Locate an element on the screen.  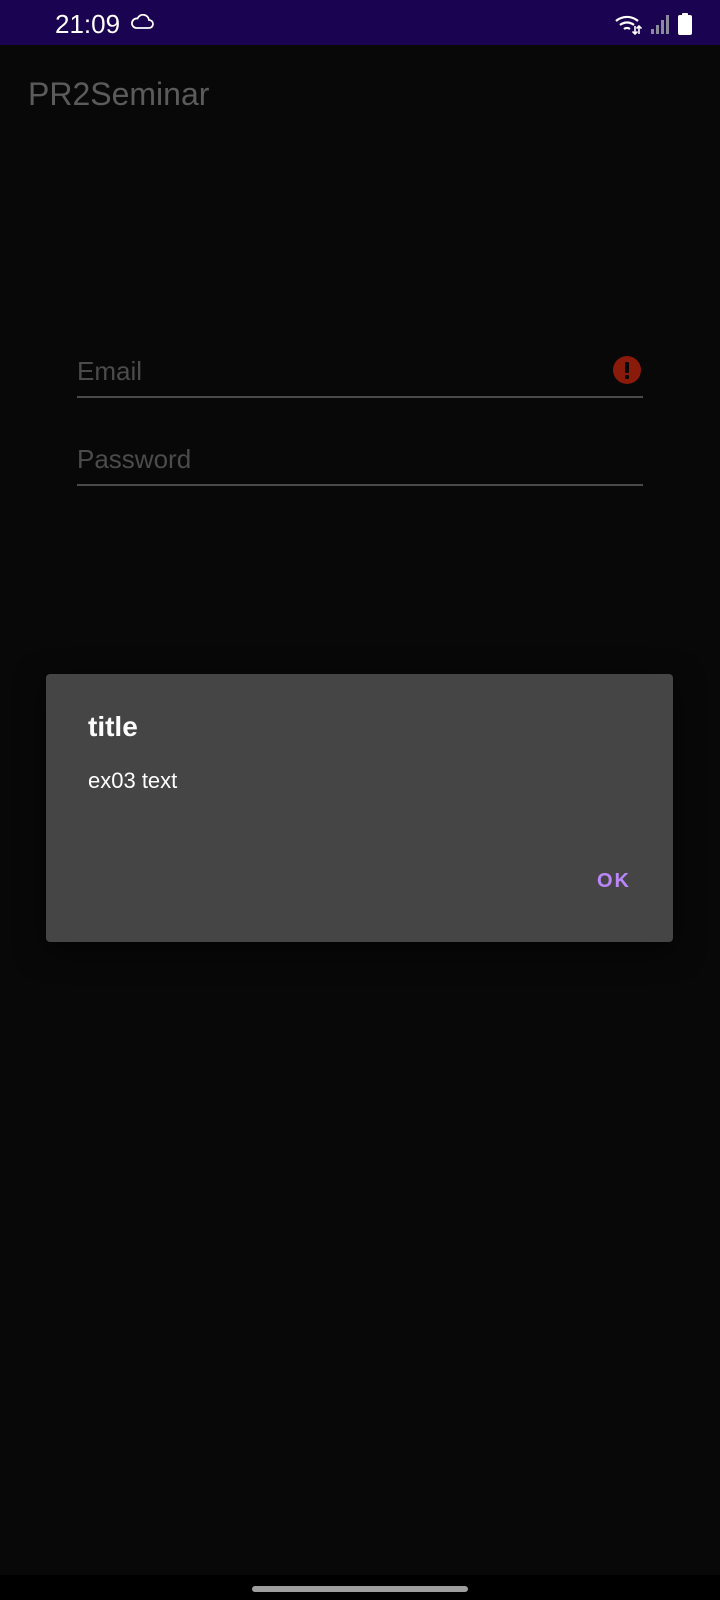
status-bar: 21:09 is located at coordinates (360, 22).